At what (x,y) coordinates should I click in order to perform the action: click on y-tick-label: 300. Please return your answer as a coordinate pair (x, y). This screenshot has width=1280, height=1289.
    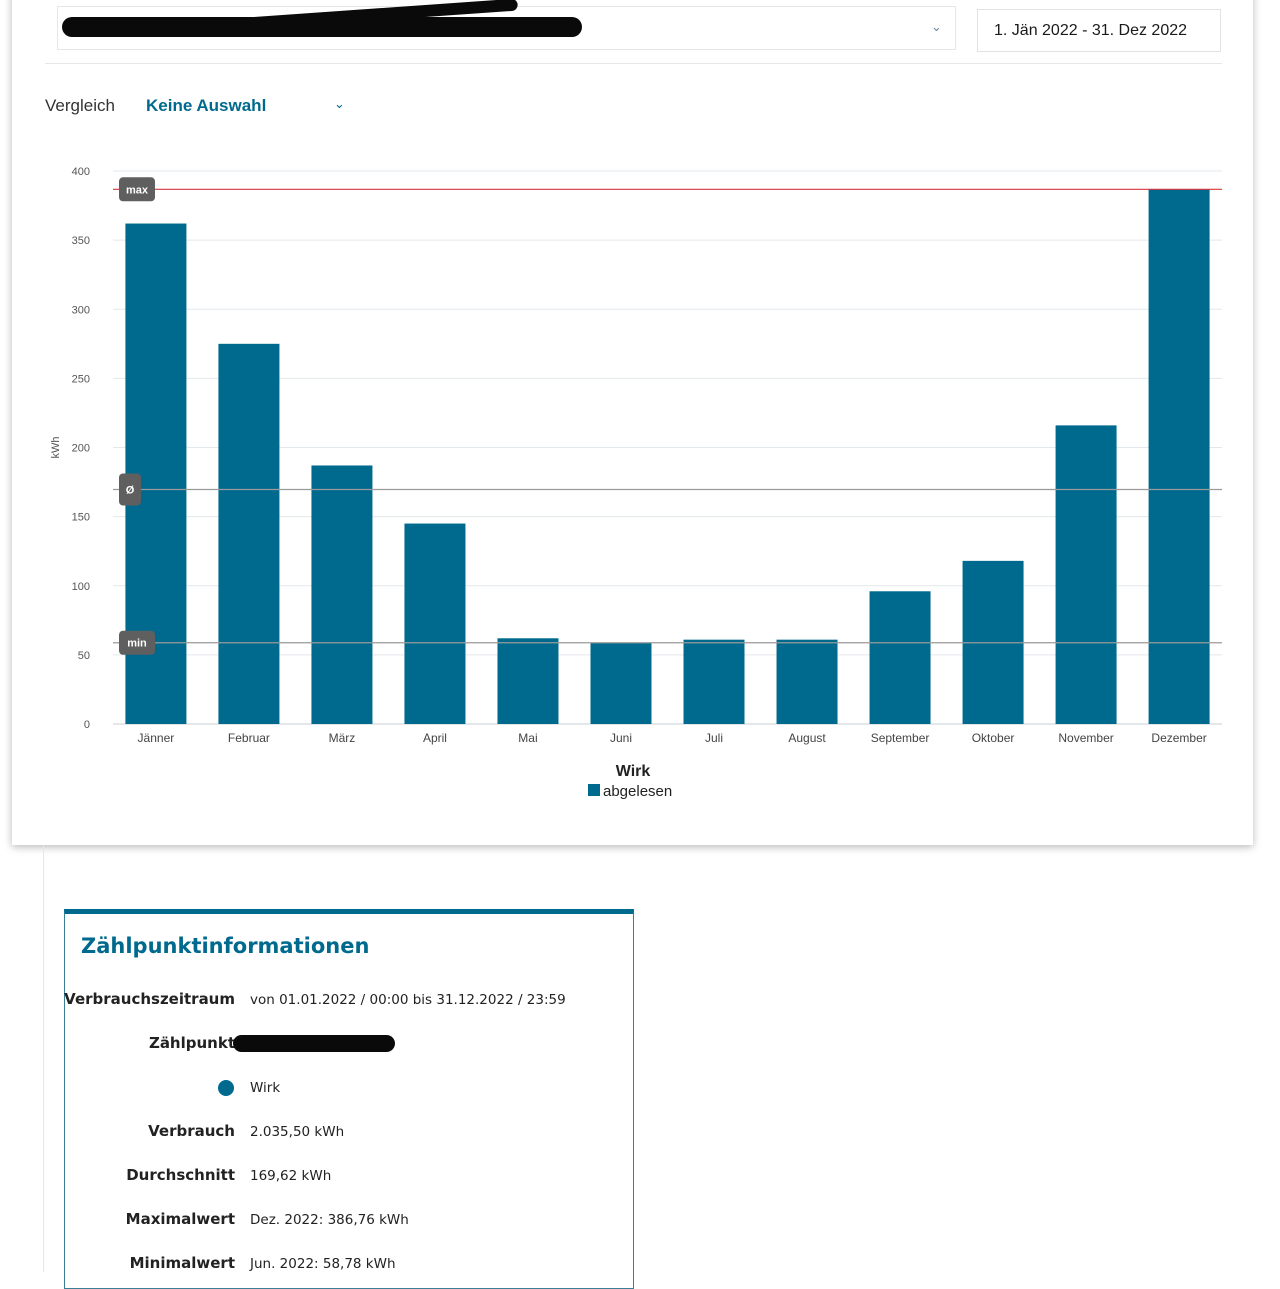
    Looking at the image, I should click on (81, 310).